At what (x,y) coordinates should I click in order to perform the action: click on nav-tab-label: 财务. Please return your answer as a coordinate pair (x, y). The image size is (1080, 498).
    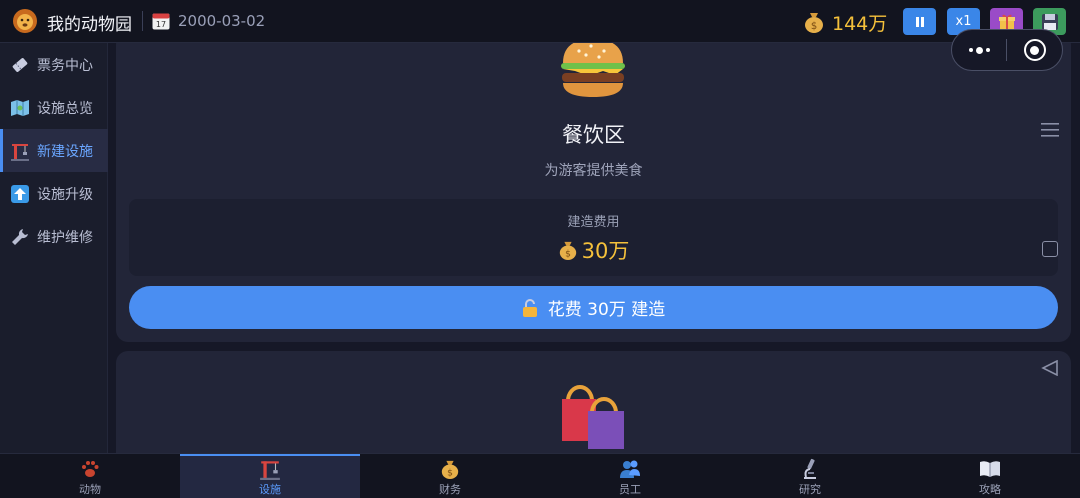
    Looking at the image, I should click on (450, 489).